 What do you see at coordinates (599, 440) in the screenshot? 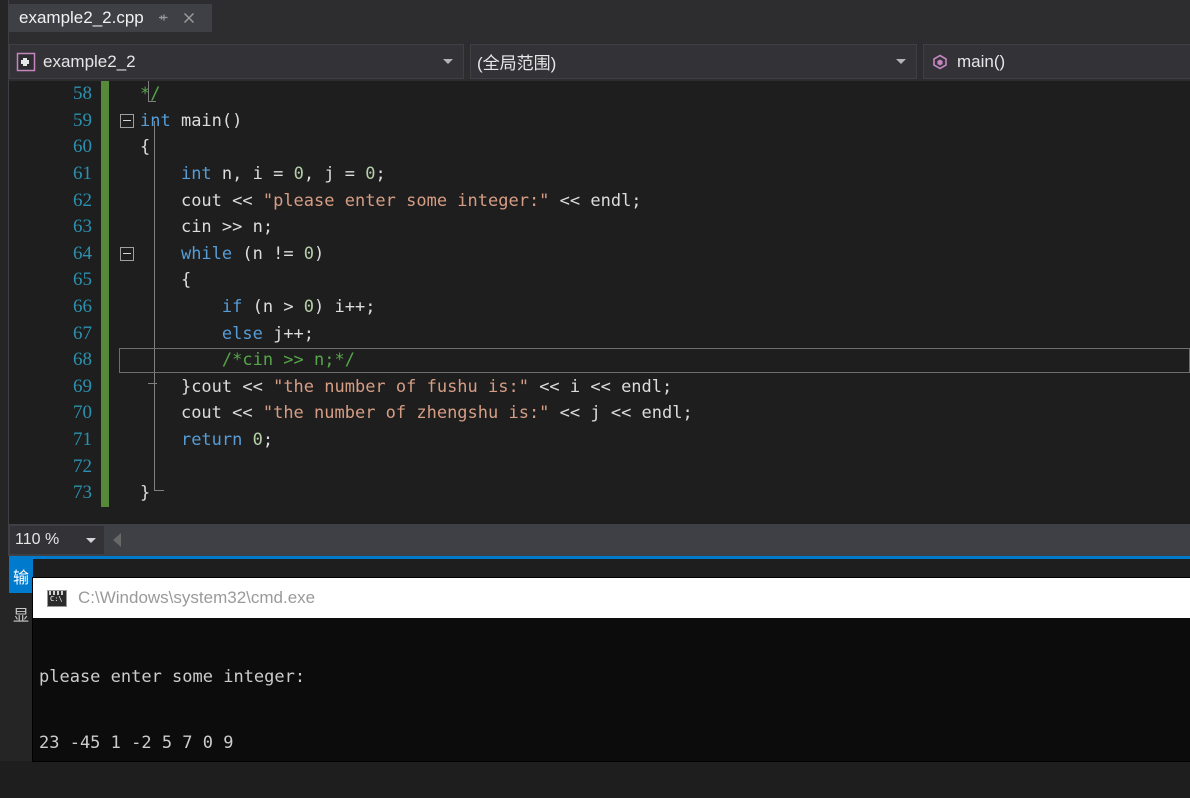
I see `code-line: 71 return 0;` at bounding box center [599, 440].